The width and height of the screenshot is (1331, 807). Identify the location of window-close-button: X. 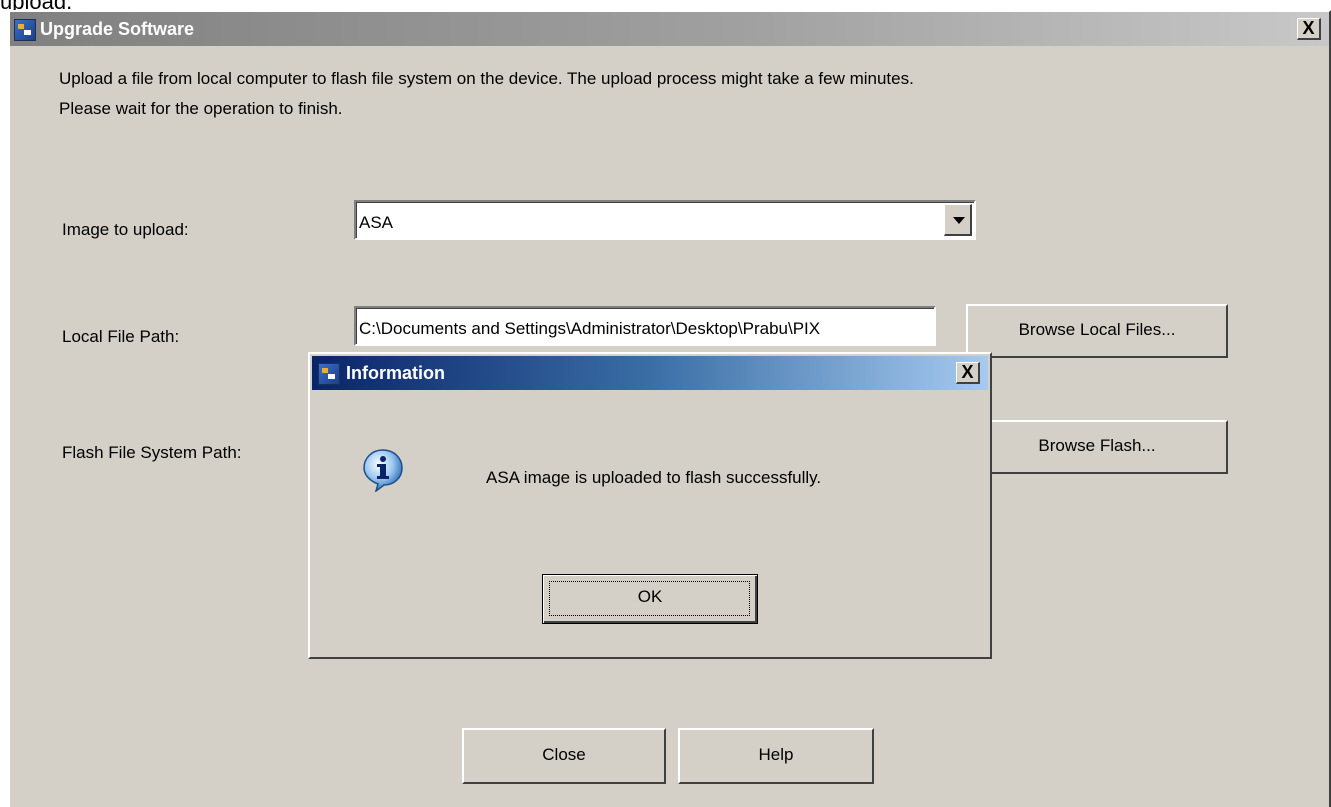
(1309, 29).